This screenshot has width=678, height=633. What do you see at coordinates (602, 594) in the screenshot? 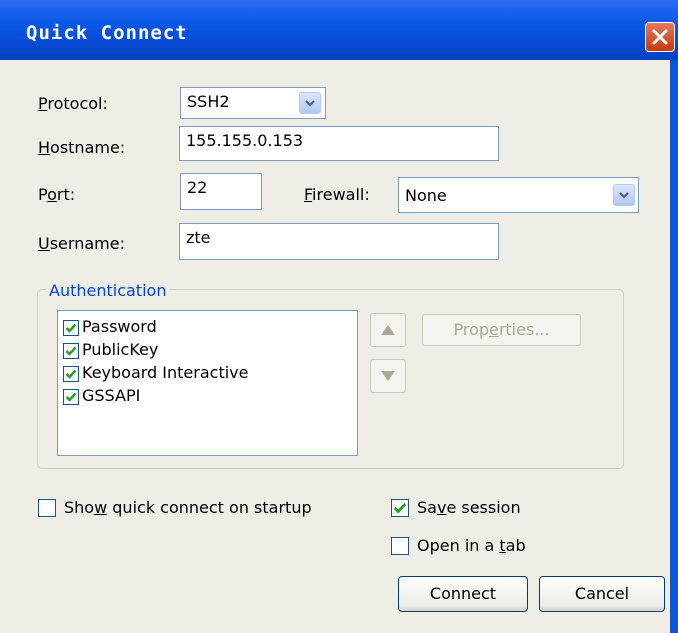
I see `cancel-button: Cancel` at bounding box center [602, 594].